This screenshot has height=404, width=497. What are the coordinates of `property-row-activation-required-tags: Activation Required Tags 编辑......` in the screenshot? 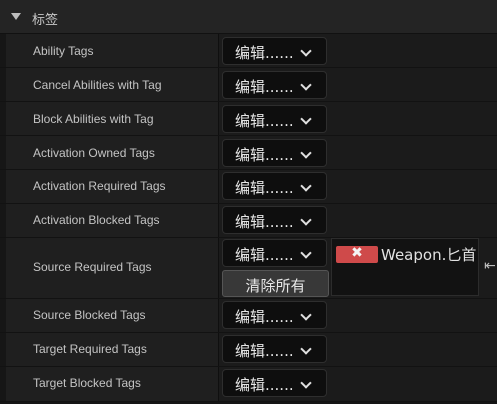 It's located at (248, 187).